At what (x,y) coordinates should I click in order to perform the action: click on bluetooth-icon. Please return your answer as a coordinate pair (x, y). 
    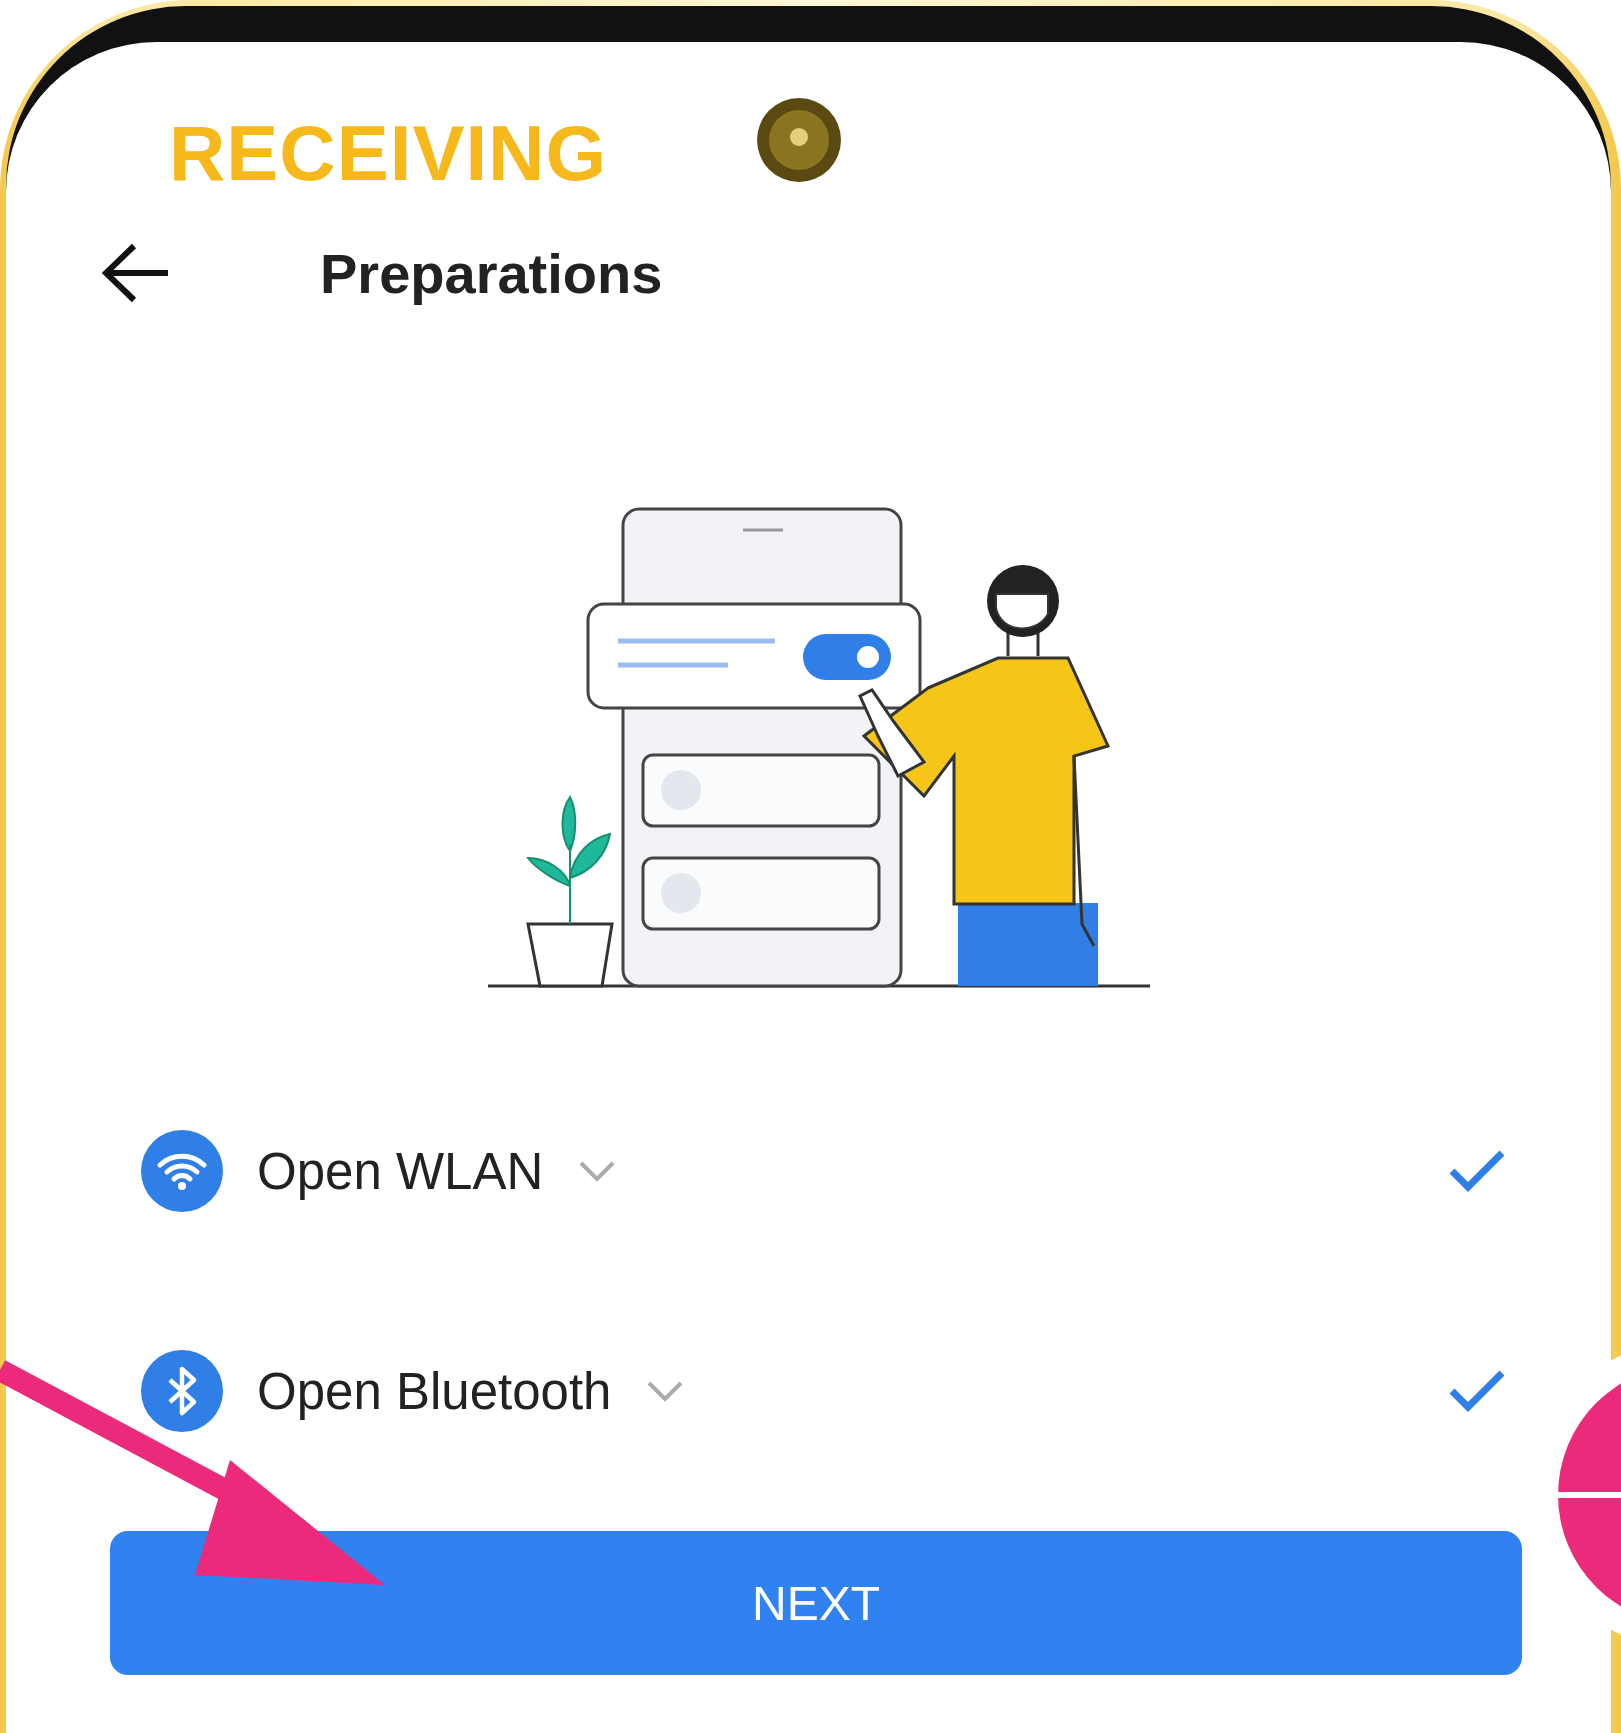
    Looking at the image, I should click on (182, 1391).